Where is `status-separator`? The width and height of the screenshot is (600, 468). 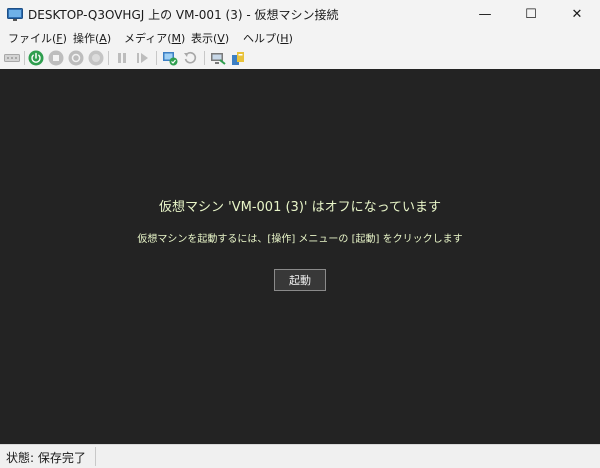
status-separator is located at coordinates (95, 456).